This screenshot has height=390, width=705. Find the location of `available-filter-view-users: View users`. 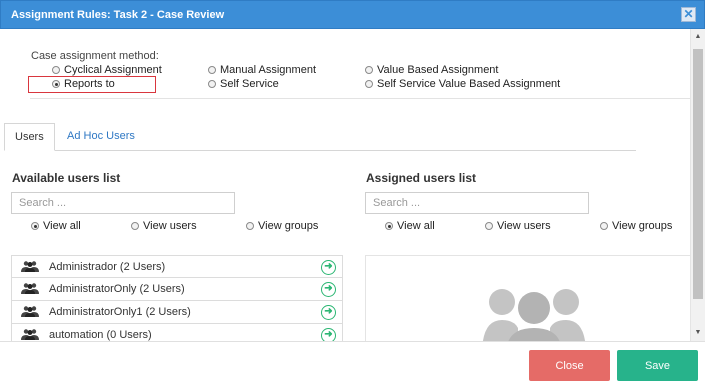

available-filter-view-users: View users is located at coordinates (164, 226).